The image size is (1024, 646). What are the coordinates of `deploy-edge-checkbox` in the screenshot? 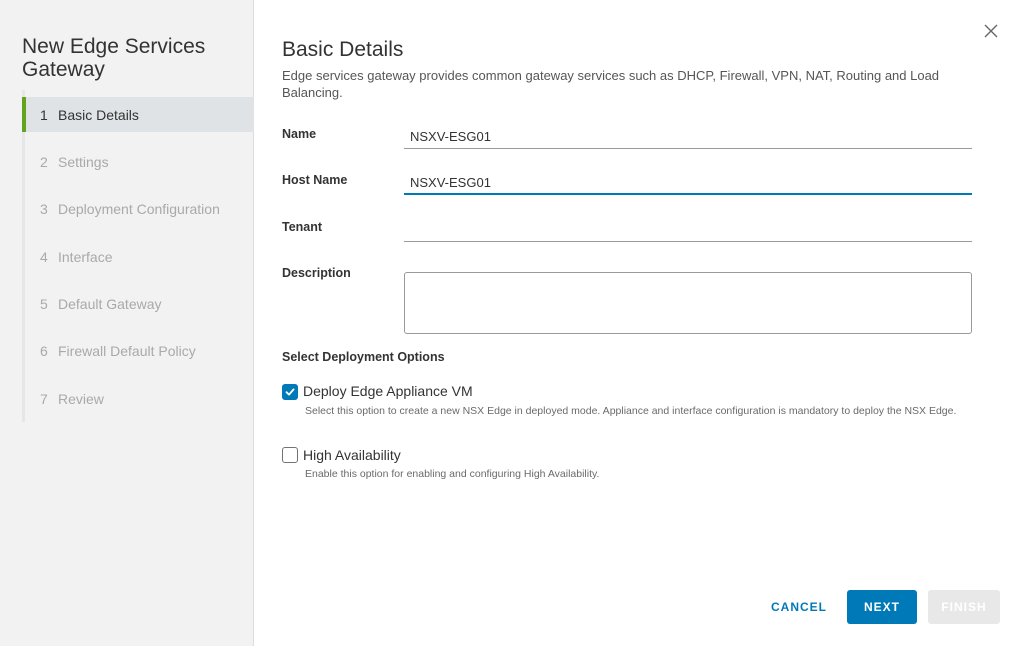 It's located at (290, 392).